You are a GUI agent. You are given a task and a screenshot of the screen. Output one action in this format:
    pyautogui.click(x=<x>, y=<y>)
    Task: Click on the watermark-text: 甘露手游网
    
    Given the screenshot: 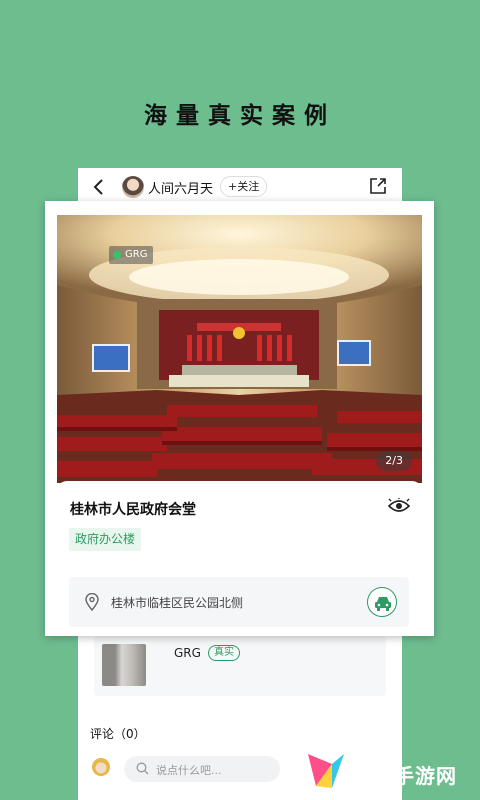 What is the action you would take?
    pyautogui.click(x=404, y=776)
    